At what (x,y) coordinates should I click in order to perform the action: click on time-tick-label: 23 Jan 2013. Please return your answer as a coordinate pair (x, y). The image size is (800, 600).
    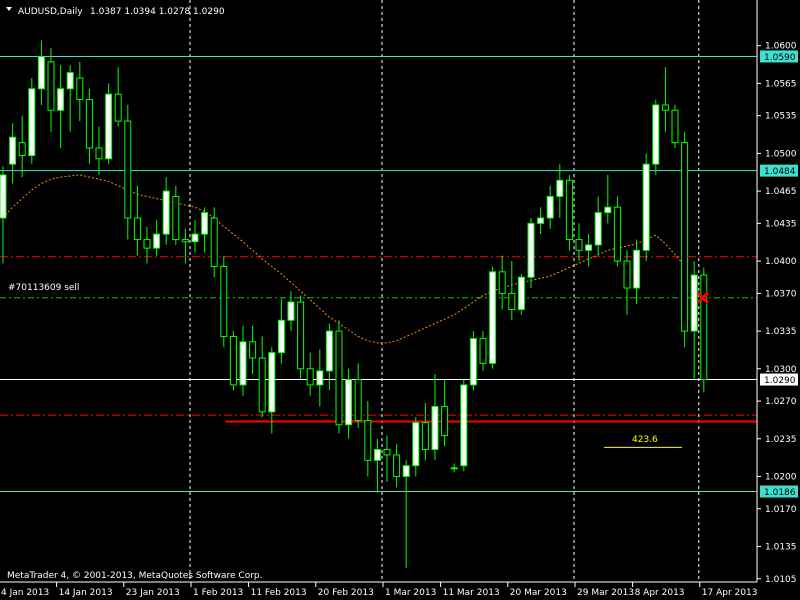
    Looking at the image, I should click on (153, 593).